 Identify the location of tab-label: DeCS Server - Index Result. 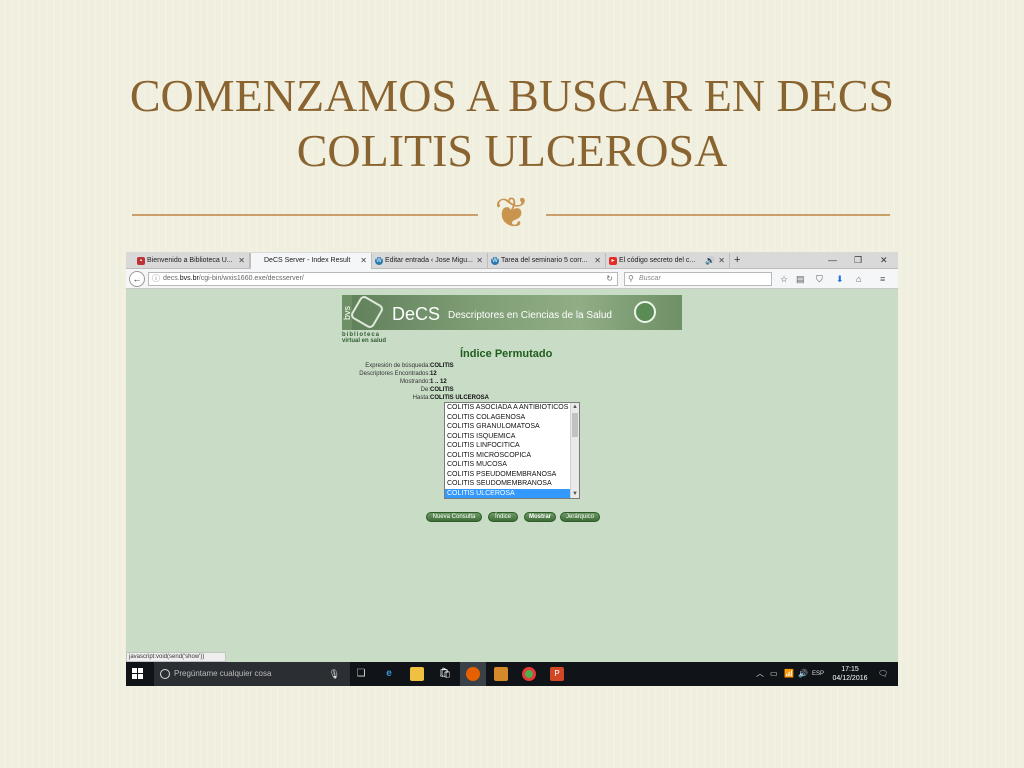
(307, 260).